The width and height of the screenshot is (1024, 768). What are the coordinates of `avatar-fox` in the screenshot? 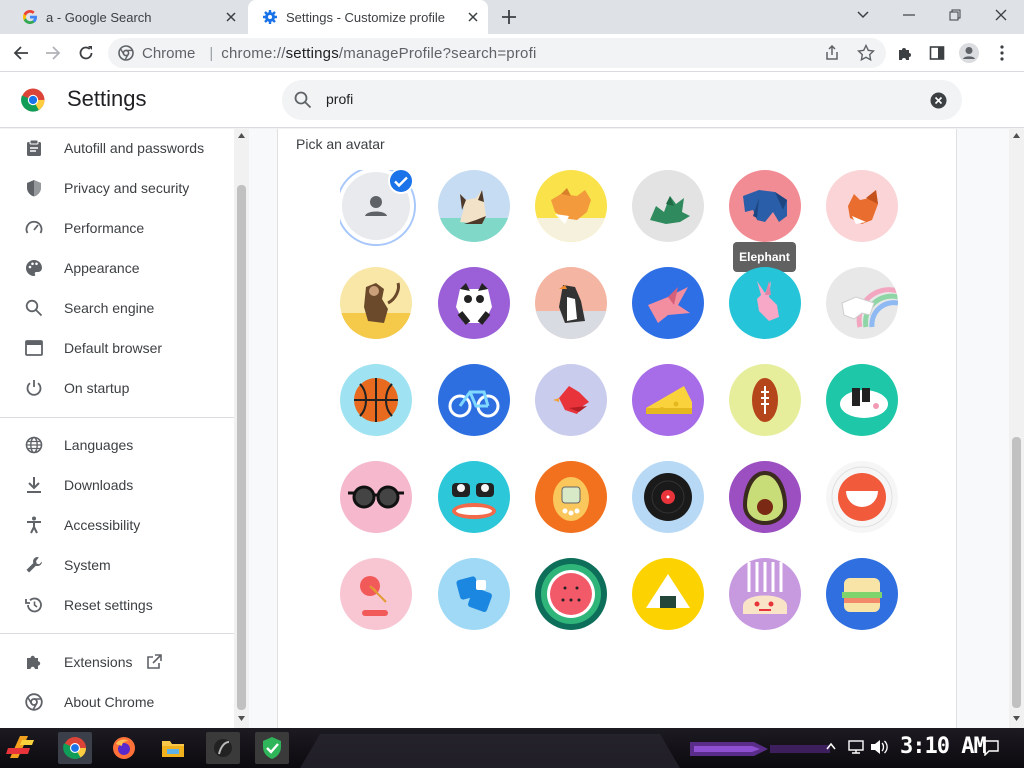 It's located at (862, 206).